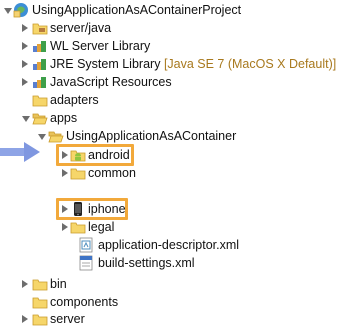 Image resolution: width=351 pixels, height=329 pixels. Describe the element at coordinates (74, 100) in the screenshot. I see `tree-label: adapters` at that location.